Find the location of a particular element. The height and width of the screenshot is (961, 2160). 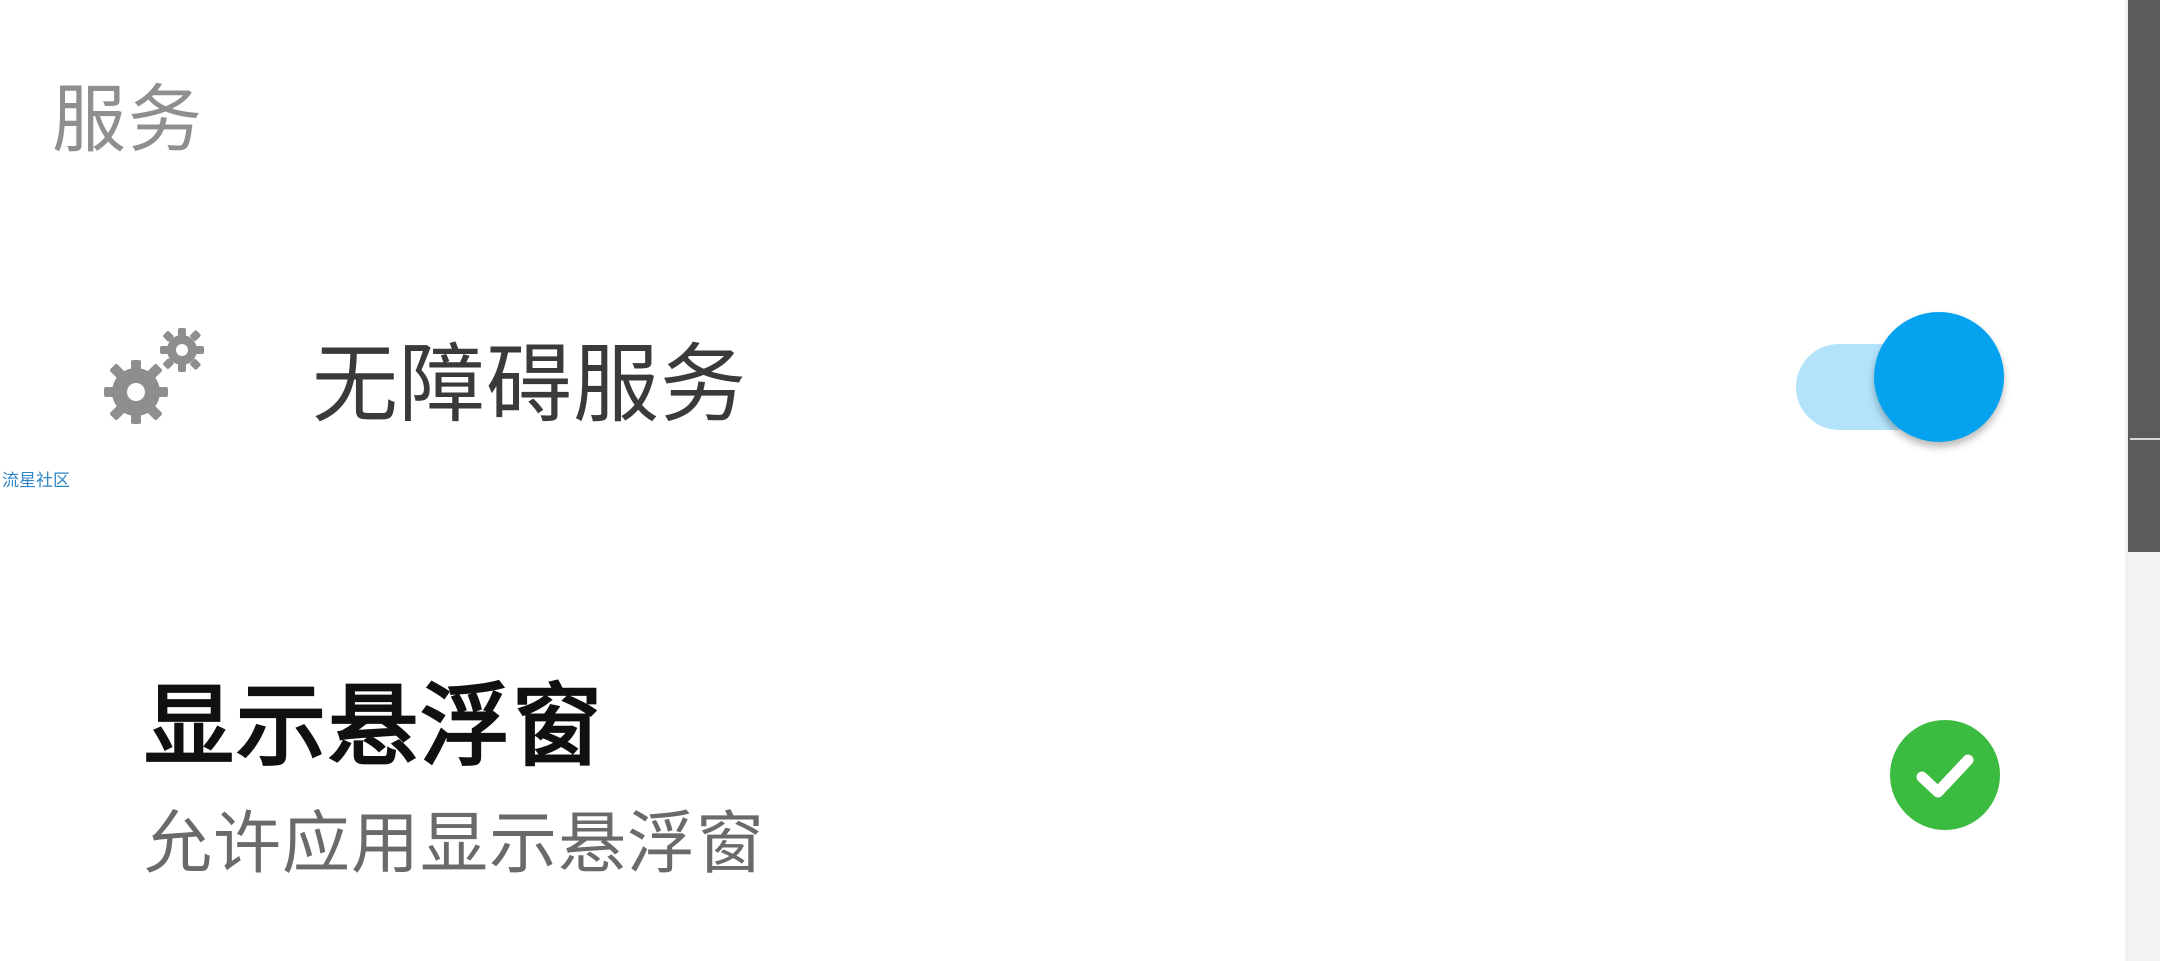

row-divider is located at coordinates (2145, 439).